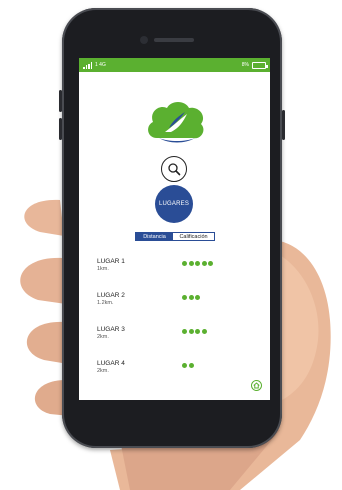 This screenshot has width=342, height=490. Describe the element at coordinates (260, 65) in the screenshot. I see `battery-icon` at that location.